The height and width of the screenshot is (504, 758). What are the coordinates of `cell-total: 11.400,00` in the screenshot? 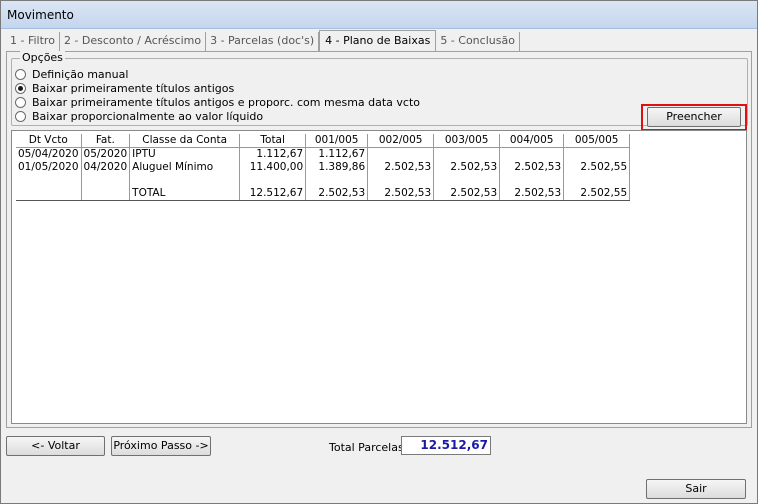 It's located at (273, 167).